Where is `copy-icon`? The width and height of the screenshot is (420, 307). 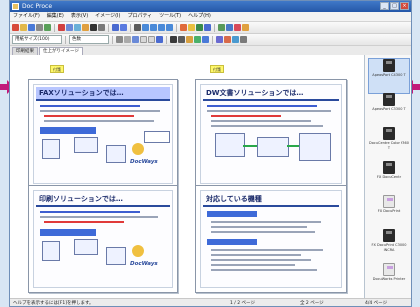 copy-icon is located at coordinates (77, 27).